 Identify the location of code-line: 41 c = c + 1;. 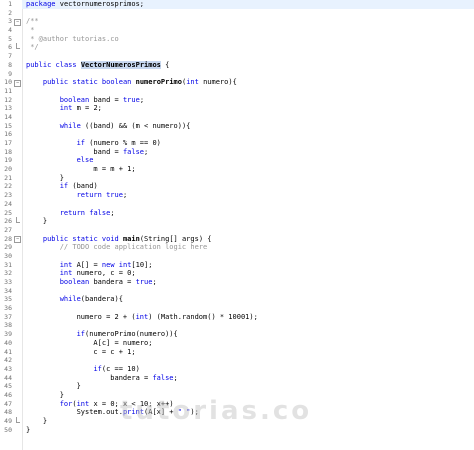
(239, 352).